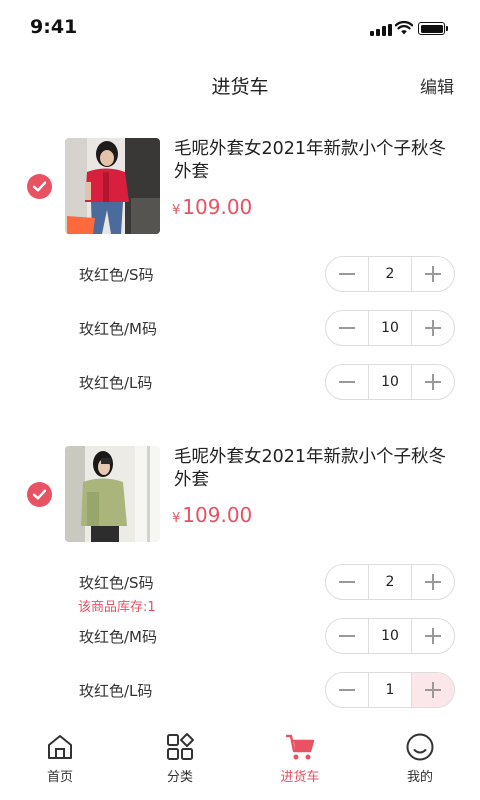 The width and height of the screenshot is (480, 800). I want to click on wifi-icon, so click(404, 28).